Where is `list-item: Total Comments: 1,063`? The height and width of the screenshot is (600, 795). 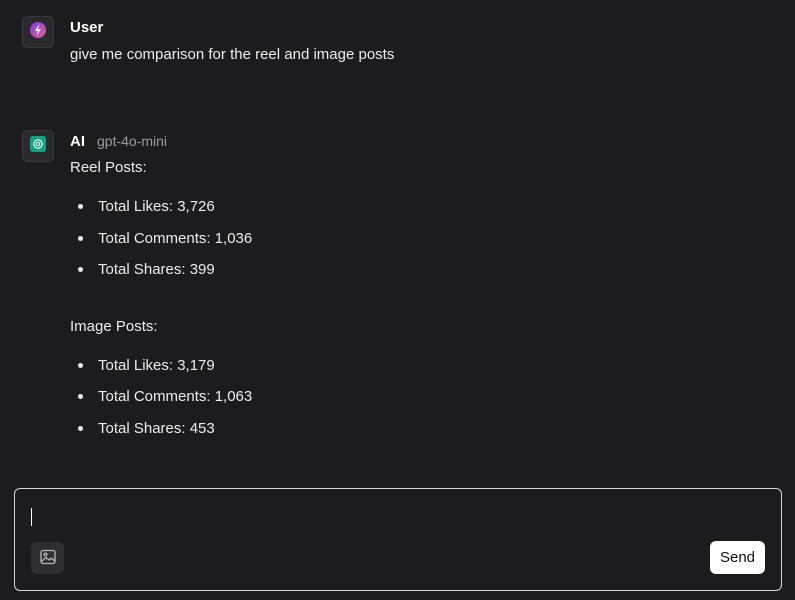
list-item: Total Comments: 1,063 is located at coordinates (420, 404).